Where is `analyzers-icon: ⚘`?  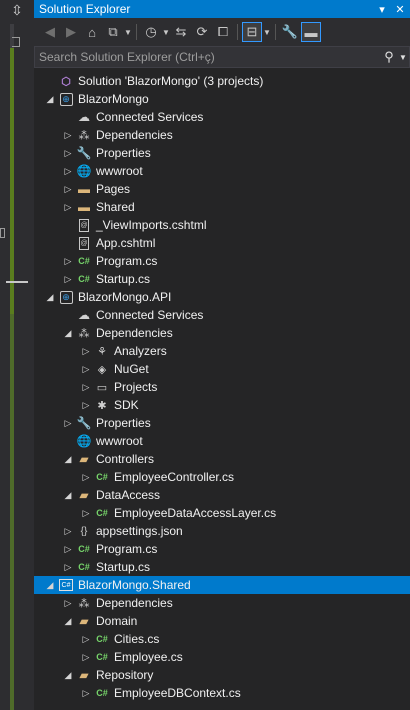
analyzers-icon: ⚘ is located at coordinates (102, 351).